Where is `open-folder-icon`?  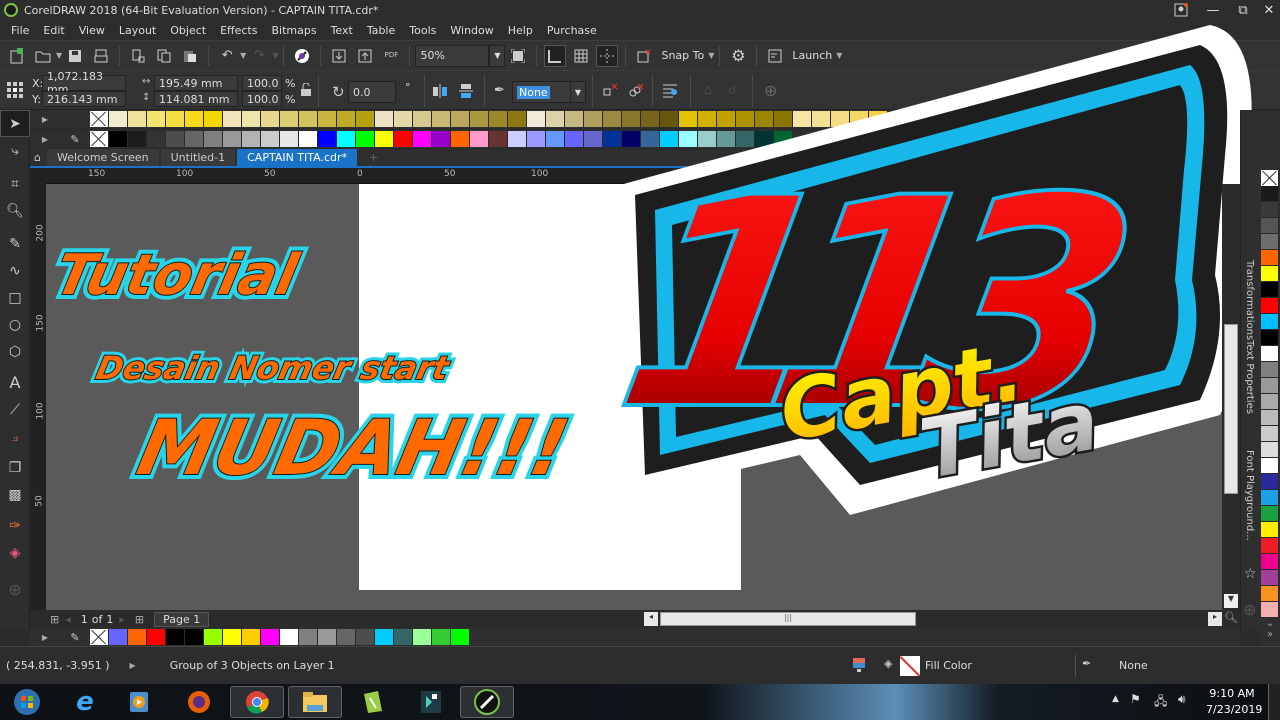 open-folder-icon is located at coordinates (43, 56).